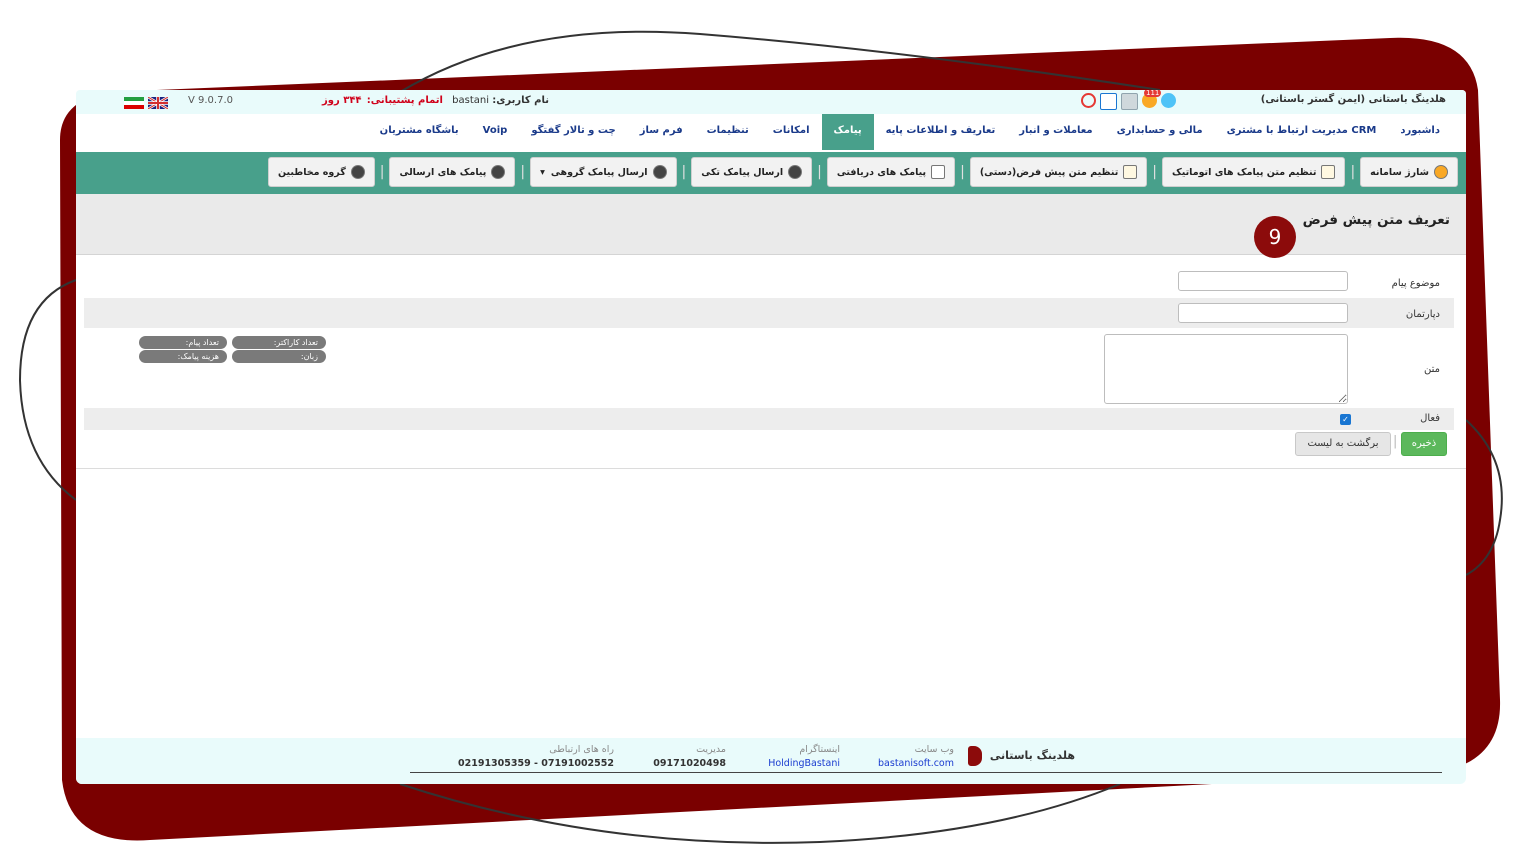 This screenshot has width=1536, height=864. What do you see at coordinates (819, 749) in the screenshot?
I see `footer-instagram-title: اینستاگرام` at bounding box center [819, 749].